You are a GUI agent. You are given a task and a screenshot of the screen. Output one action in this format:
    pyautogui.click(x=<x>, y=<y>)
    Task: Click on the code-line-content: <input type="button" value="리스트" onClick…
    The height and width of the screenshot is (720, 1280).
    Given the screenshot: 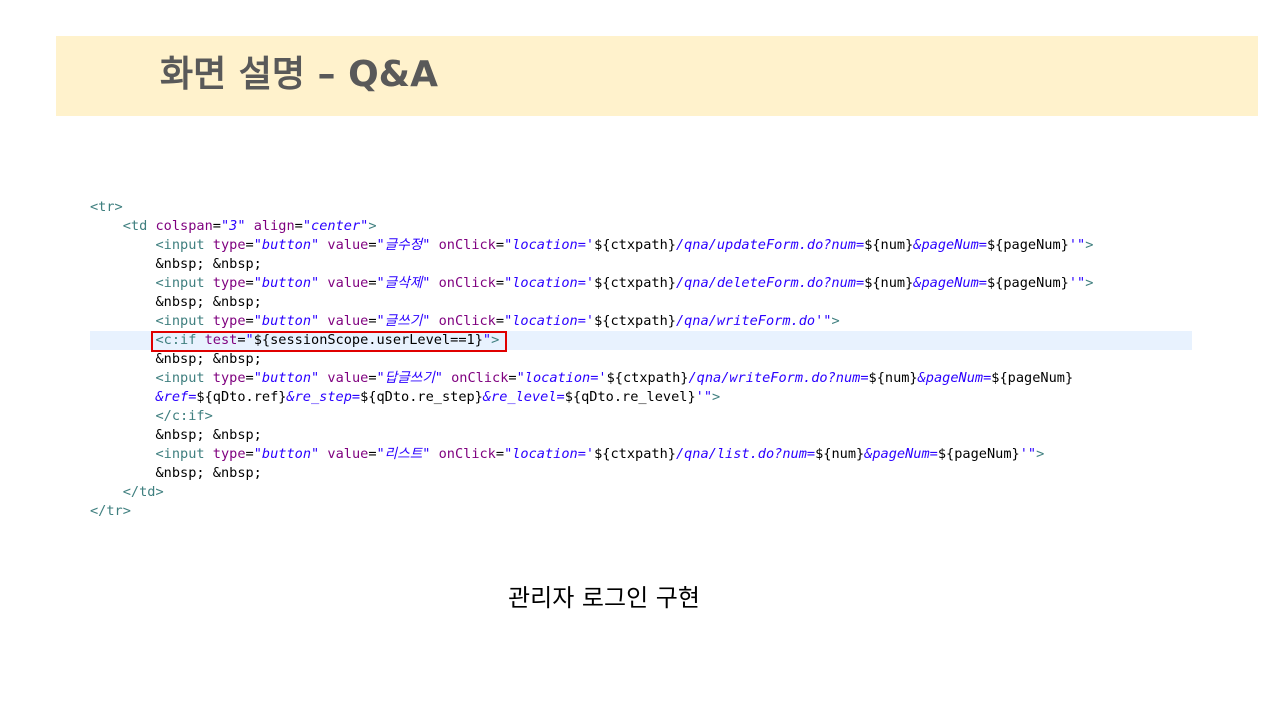 What is the action you would take?
    pyautogui.click(x=567, y=454)
    